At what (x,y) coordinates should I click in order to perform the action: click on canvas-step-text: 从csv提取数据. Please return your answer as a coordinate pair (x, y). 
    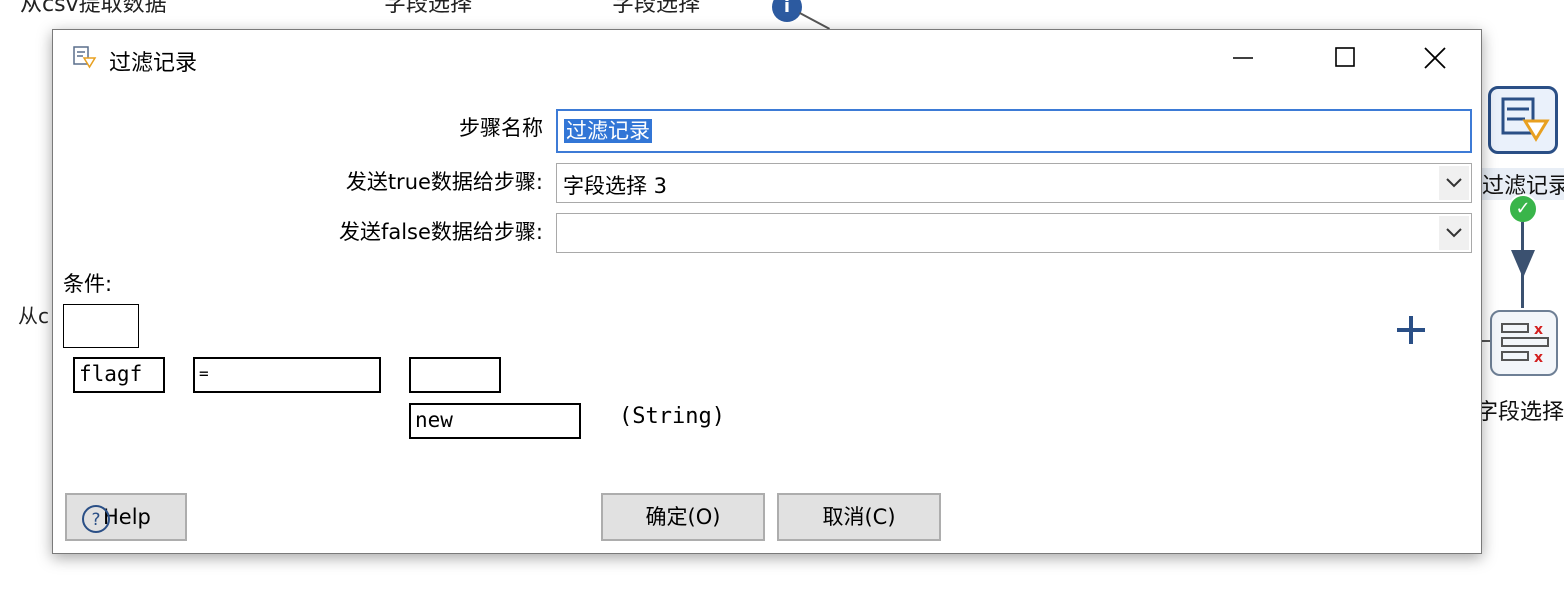
    Looking at the image, I should click on (93, 8).